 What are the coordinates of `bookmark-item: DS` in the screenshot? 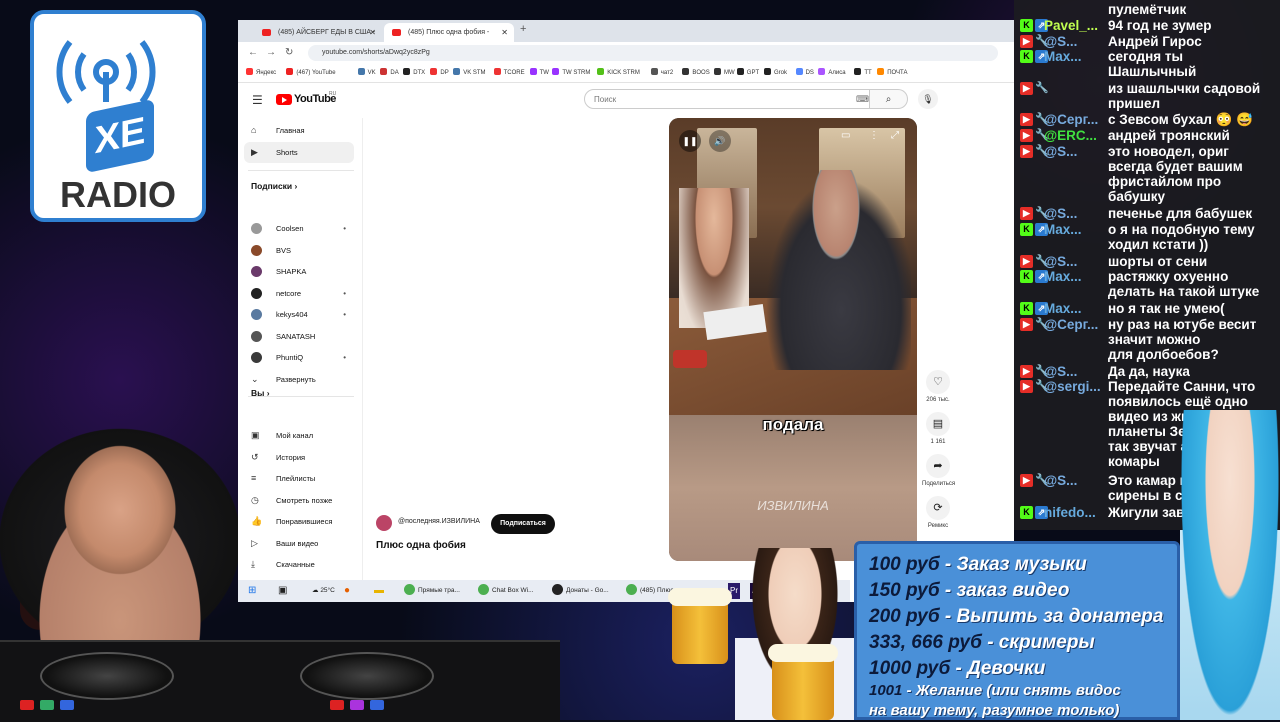 It's located at (804, 72).